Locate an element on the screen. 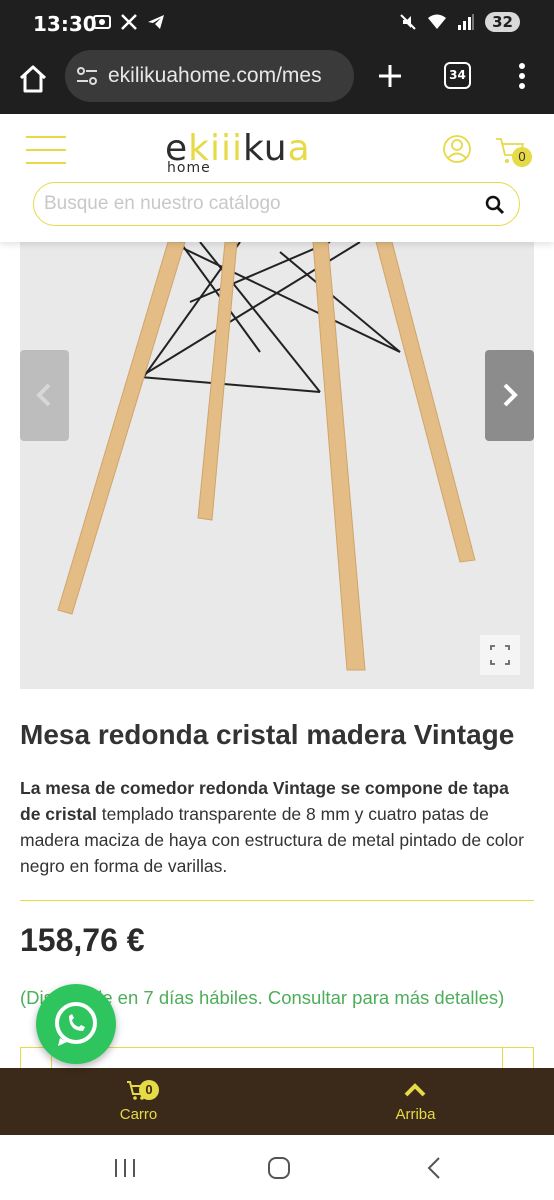  status-bar: 13:30 32 is located at coordinates (277, 24).